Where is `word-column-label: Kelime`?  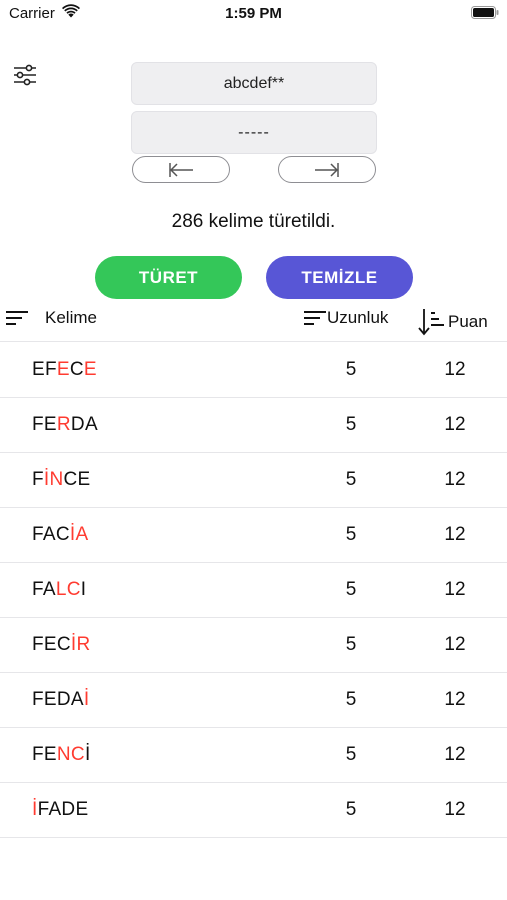 word-column-label: Kelime is located at coordinates (71, 317).